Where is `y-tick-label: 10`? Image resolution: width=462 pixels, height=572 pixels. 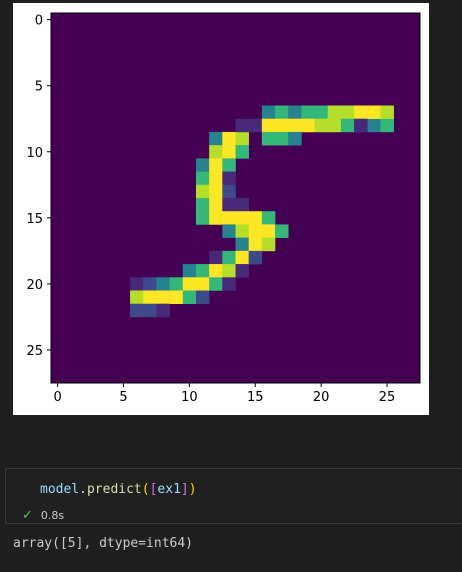 y-tick-label: 10 is located at coordinates (34, 153).